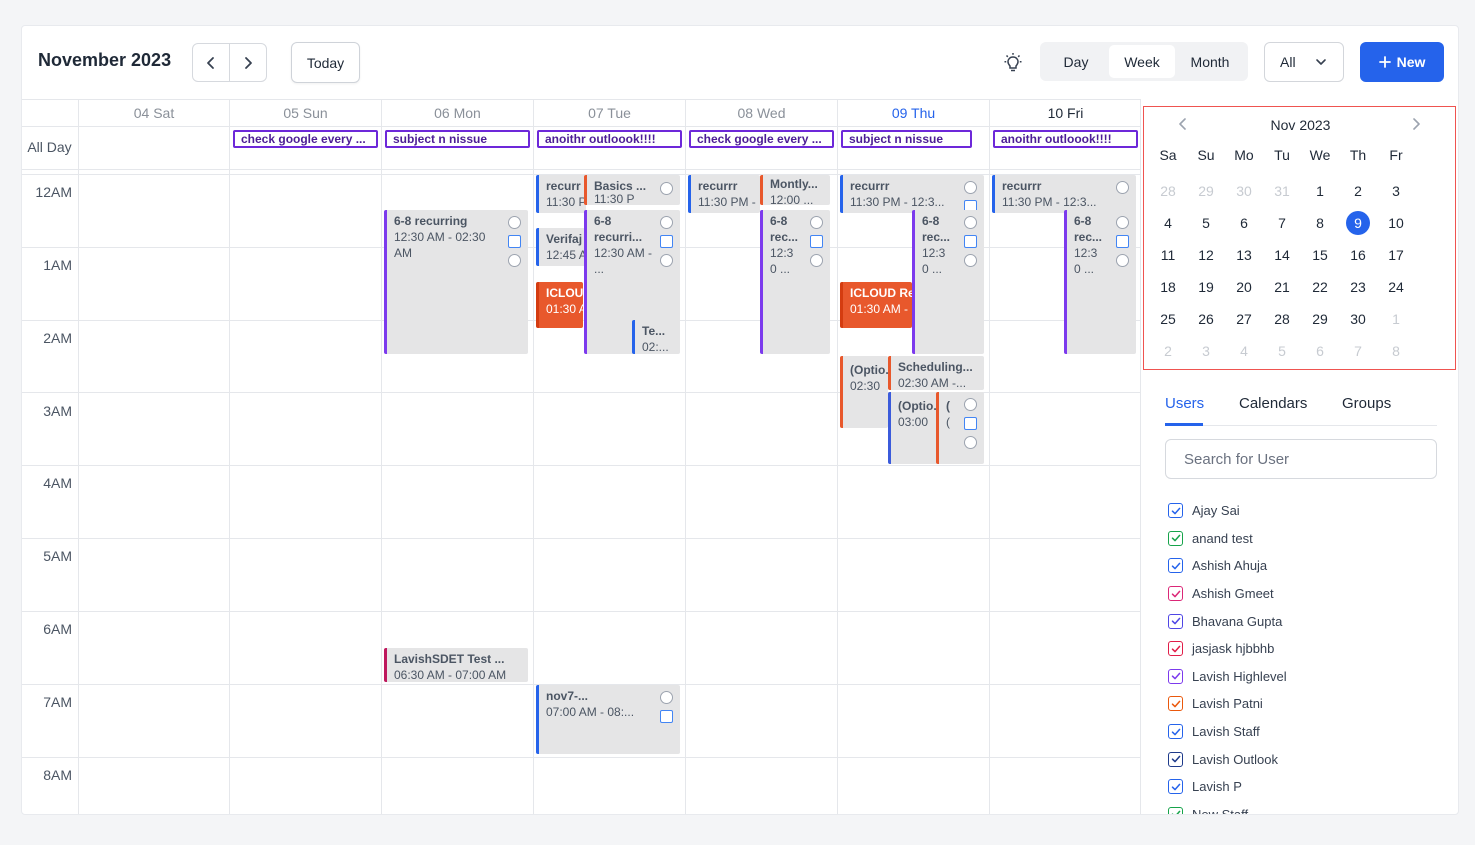 This screenshot has width=1475, height=845. I want to click on event-card: ICLOUD Re 01:30 AM -, so click(876, 305).